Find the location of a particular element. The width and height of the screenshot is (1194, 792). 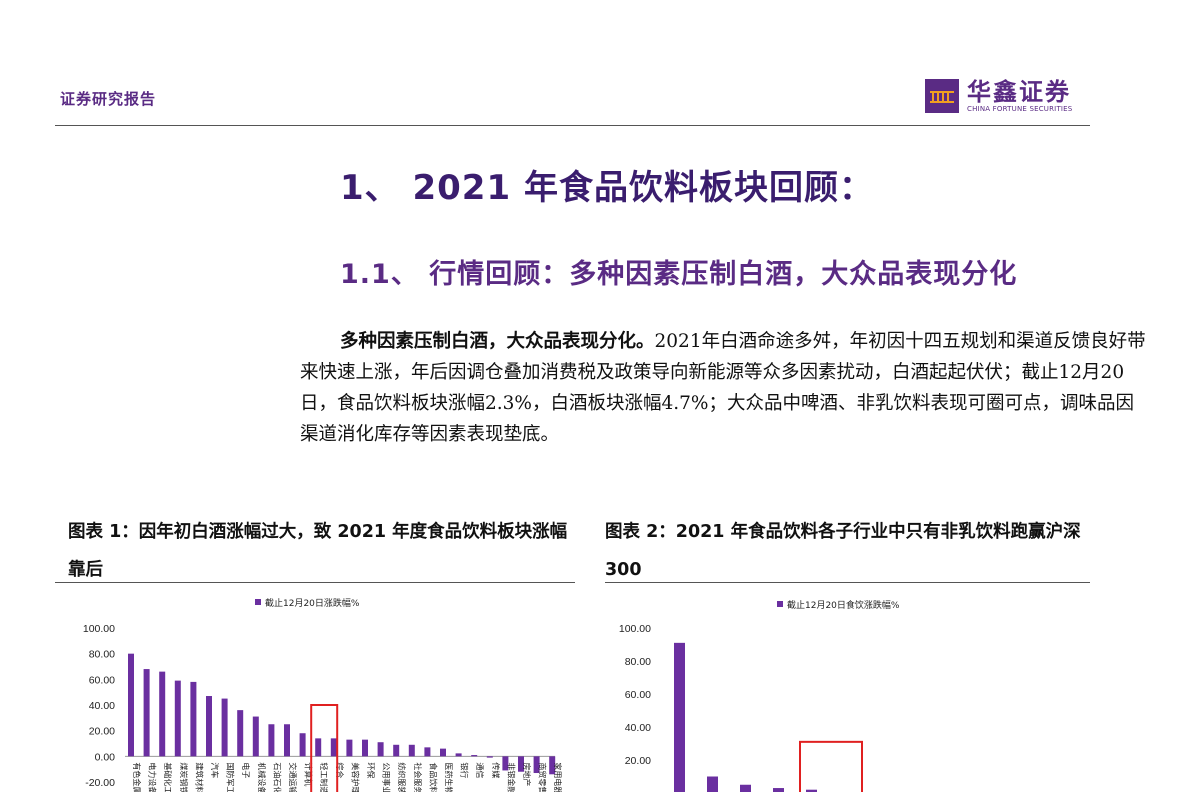

figure-2-divider is located at coordinates (847, 582).